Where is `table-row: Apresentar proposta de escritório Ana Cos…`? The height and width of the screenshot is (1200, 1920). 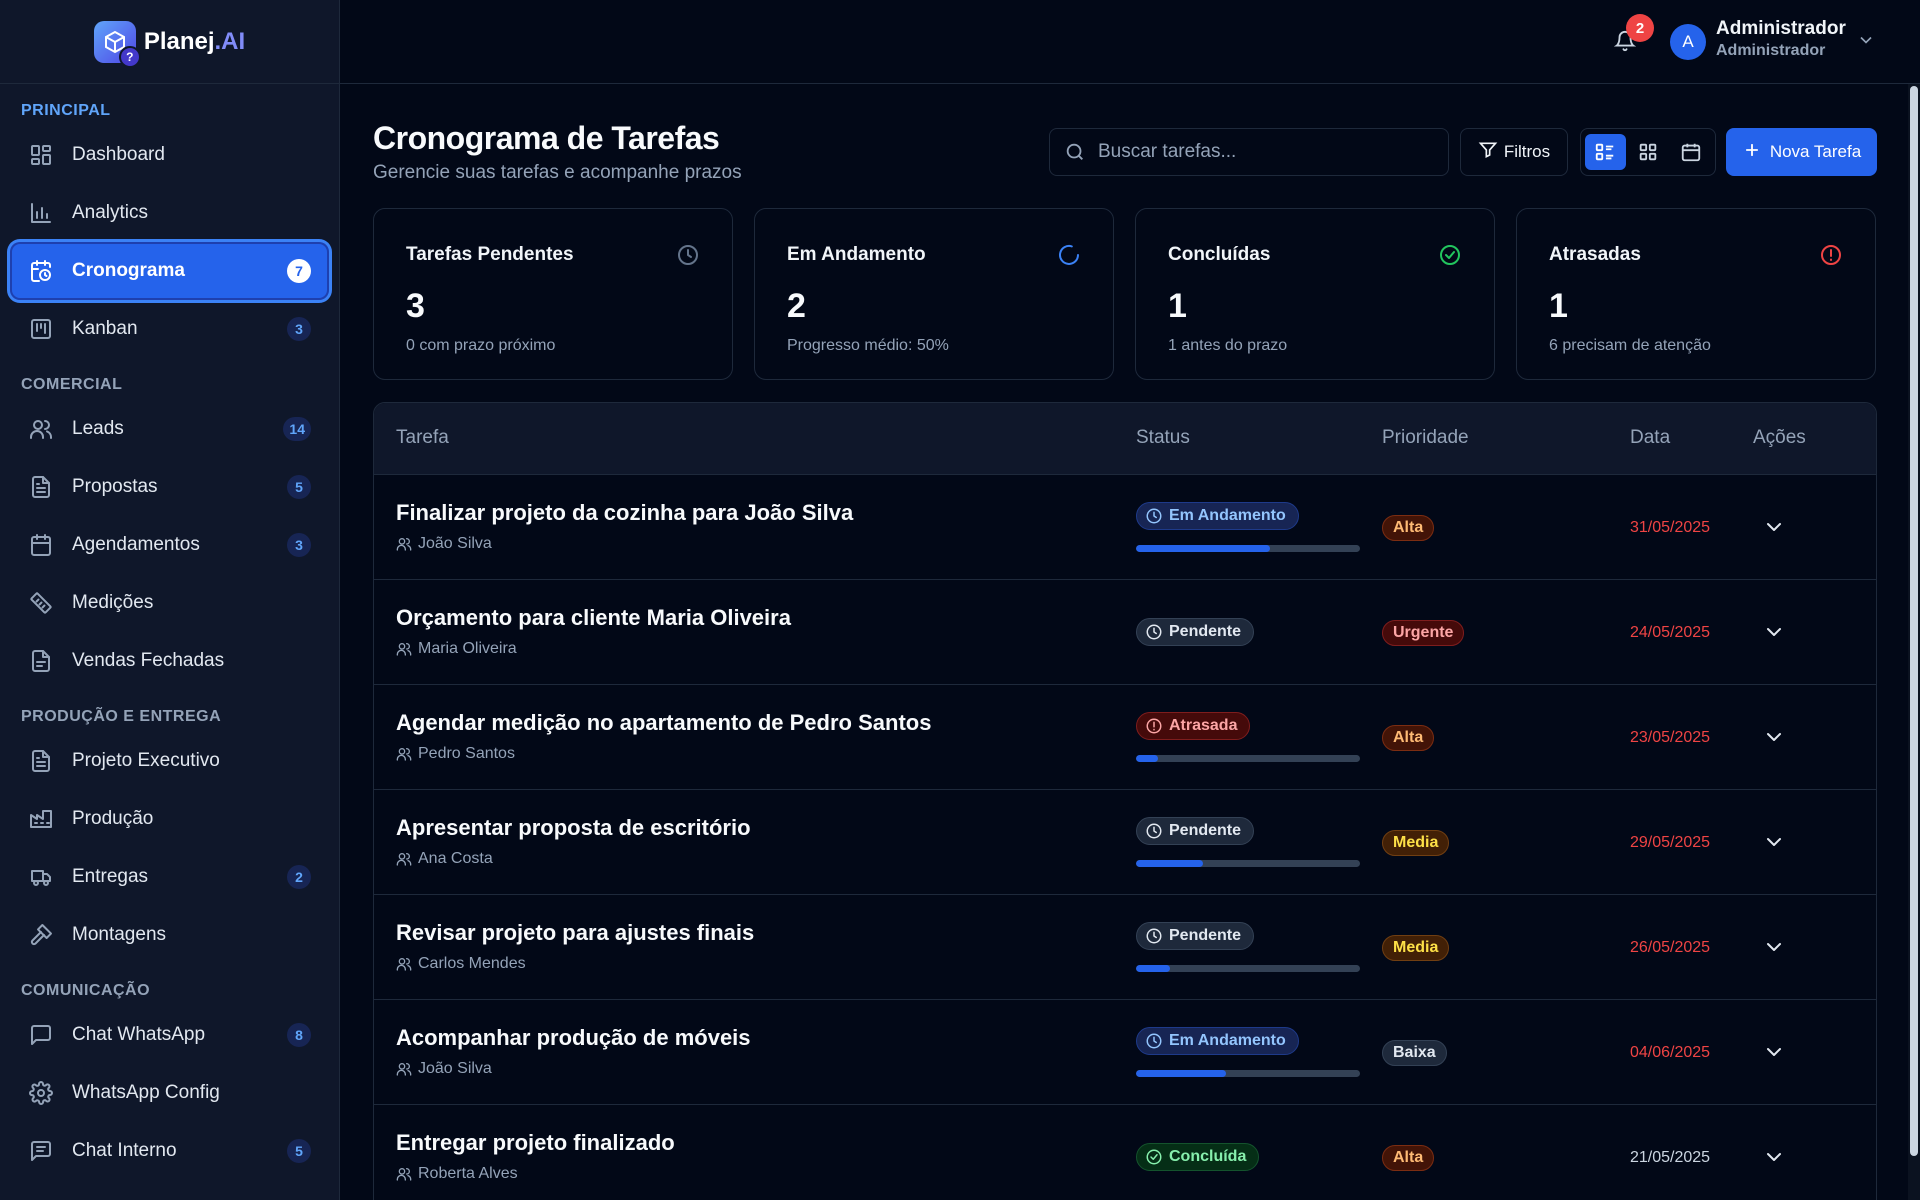
table-row: Apresentar proposta de escritório Ana Cos… is located at coordinates (1125, 842).